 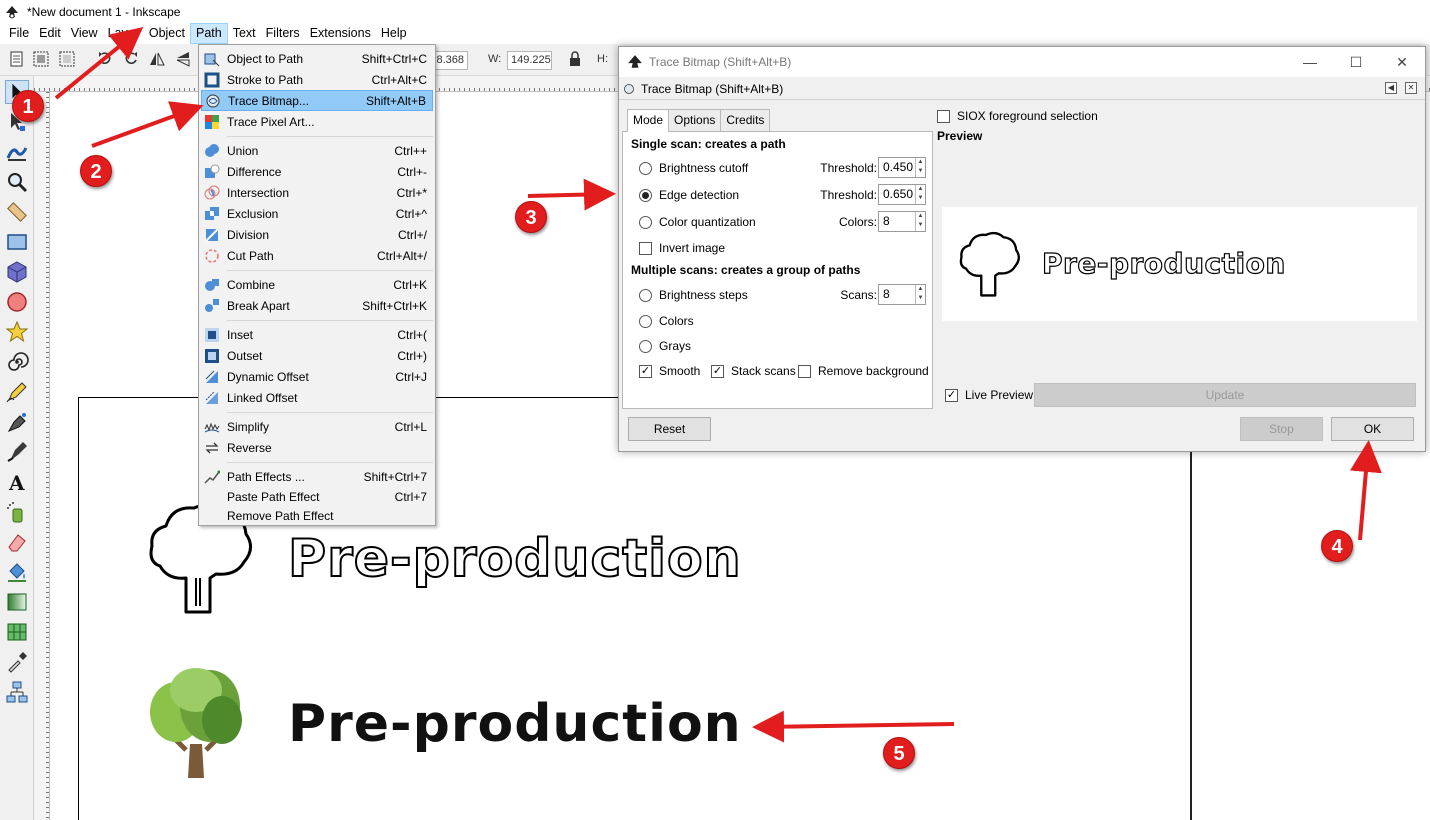 What do you see at coordinates (317, 397) in the screenshot?
I see `menu-item-linked-offset: Linked Offset` at bounding box center [317, 397].